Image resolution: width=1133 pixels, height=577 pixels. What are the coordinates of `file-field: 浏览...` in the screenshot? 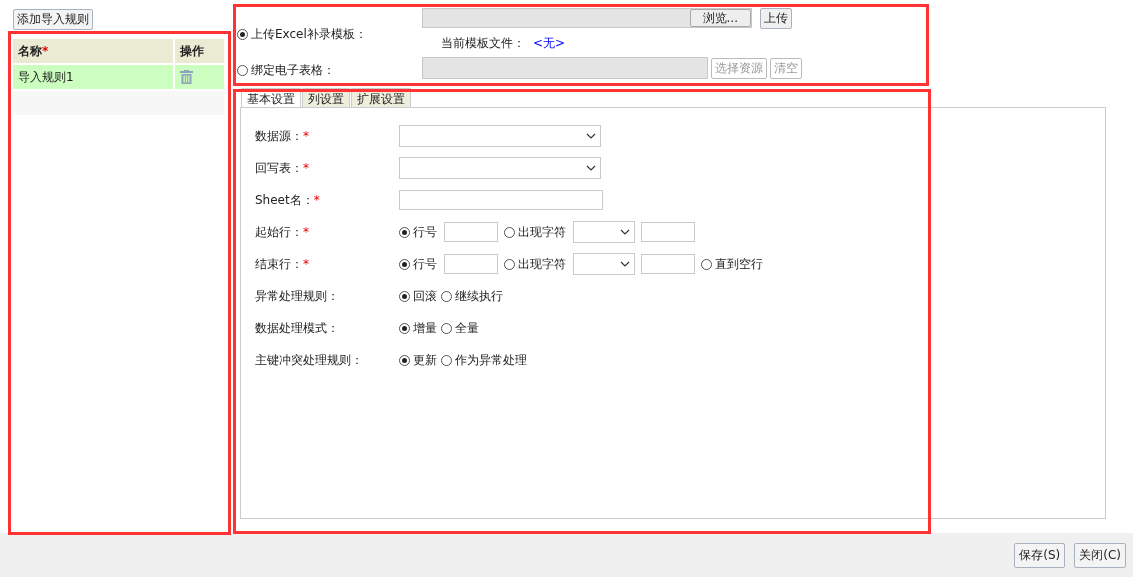 It's located at (587, 18).